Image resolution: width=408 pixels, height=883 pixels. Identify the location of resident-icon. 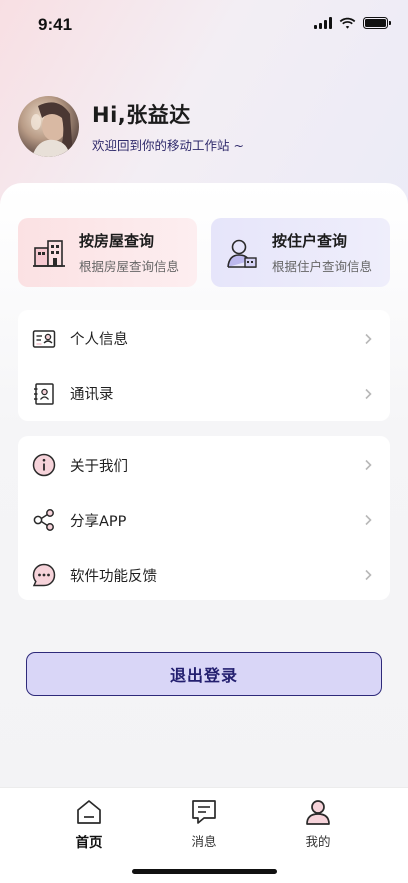
(242, 253).